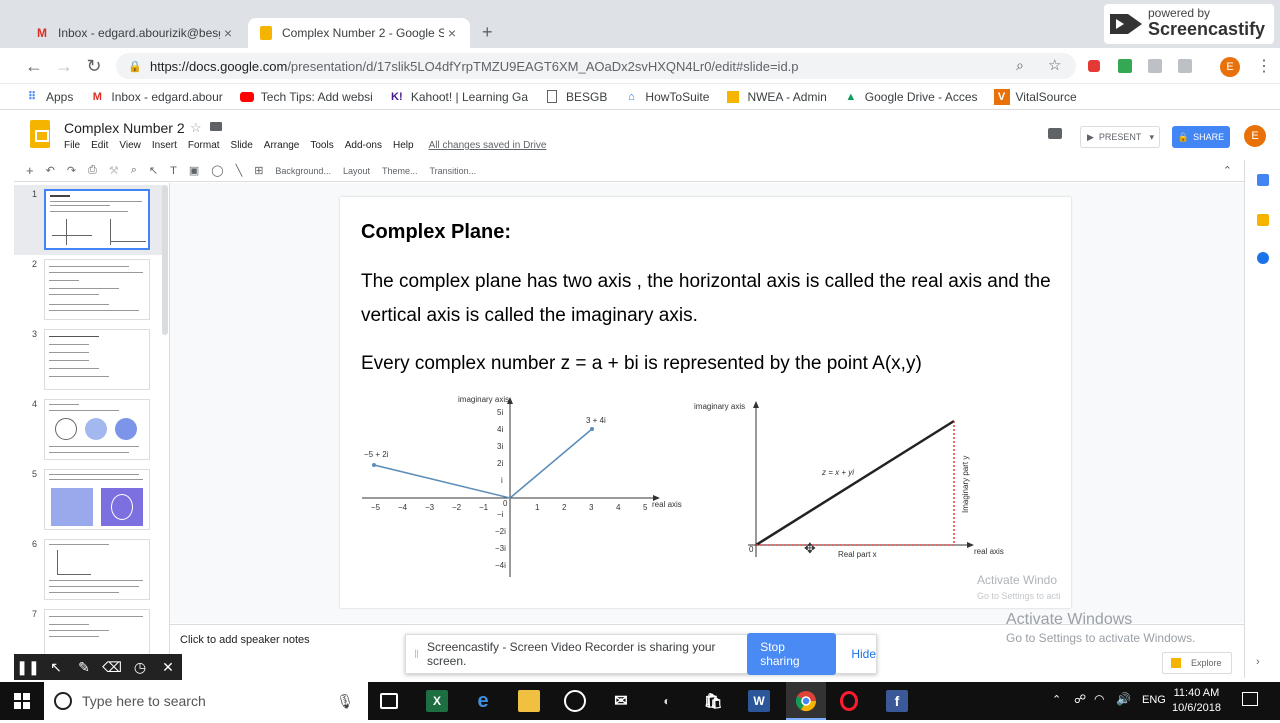 The image size is (1280, 723). I want to click on taskbar-clock: 11:40 AM 10/6/2018, so click(1196, 701).